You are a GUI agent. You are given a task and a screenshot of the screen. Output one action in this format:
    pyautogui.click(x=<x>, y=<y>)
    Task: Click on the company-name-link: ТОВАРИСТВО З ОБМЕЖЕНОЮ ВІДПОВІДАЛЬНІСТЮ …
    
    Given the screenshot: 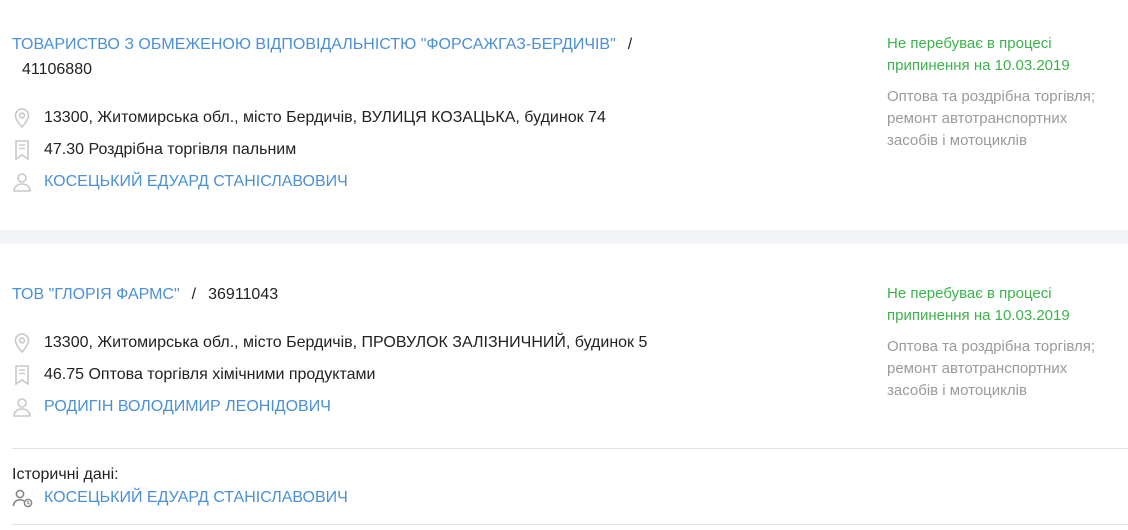 What is the action you would take?
    pyautogui.click(x=314, y=44)
    